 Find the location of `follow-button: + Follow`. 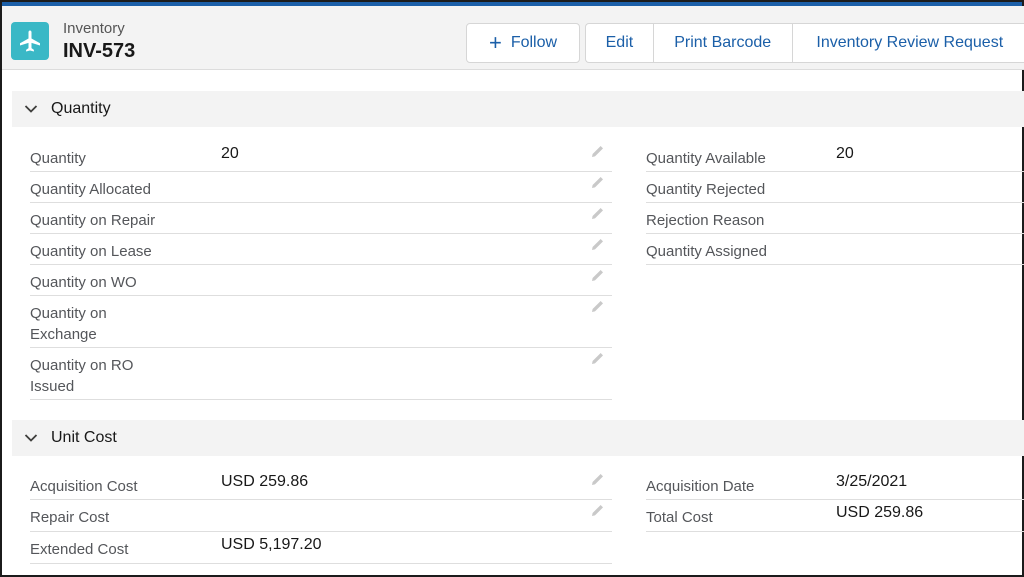

follow-button: + Follow is located at coordinates (523, 43).